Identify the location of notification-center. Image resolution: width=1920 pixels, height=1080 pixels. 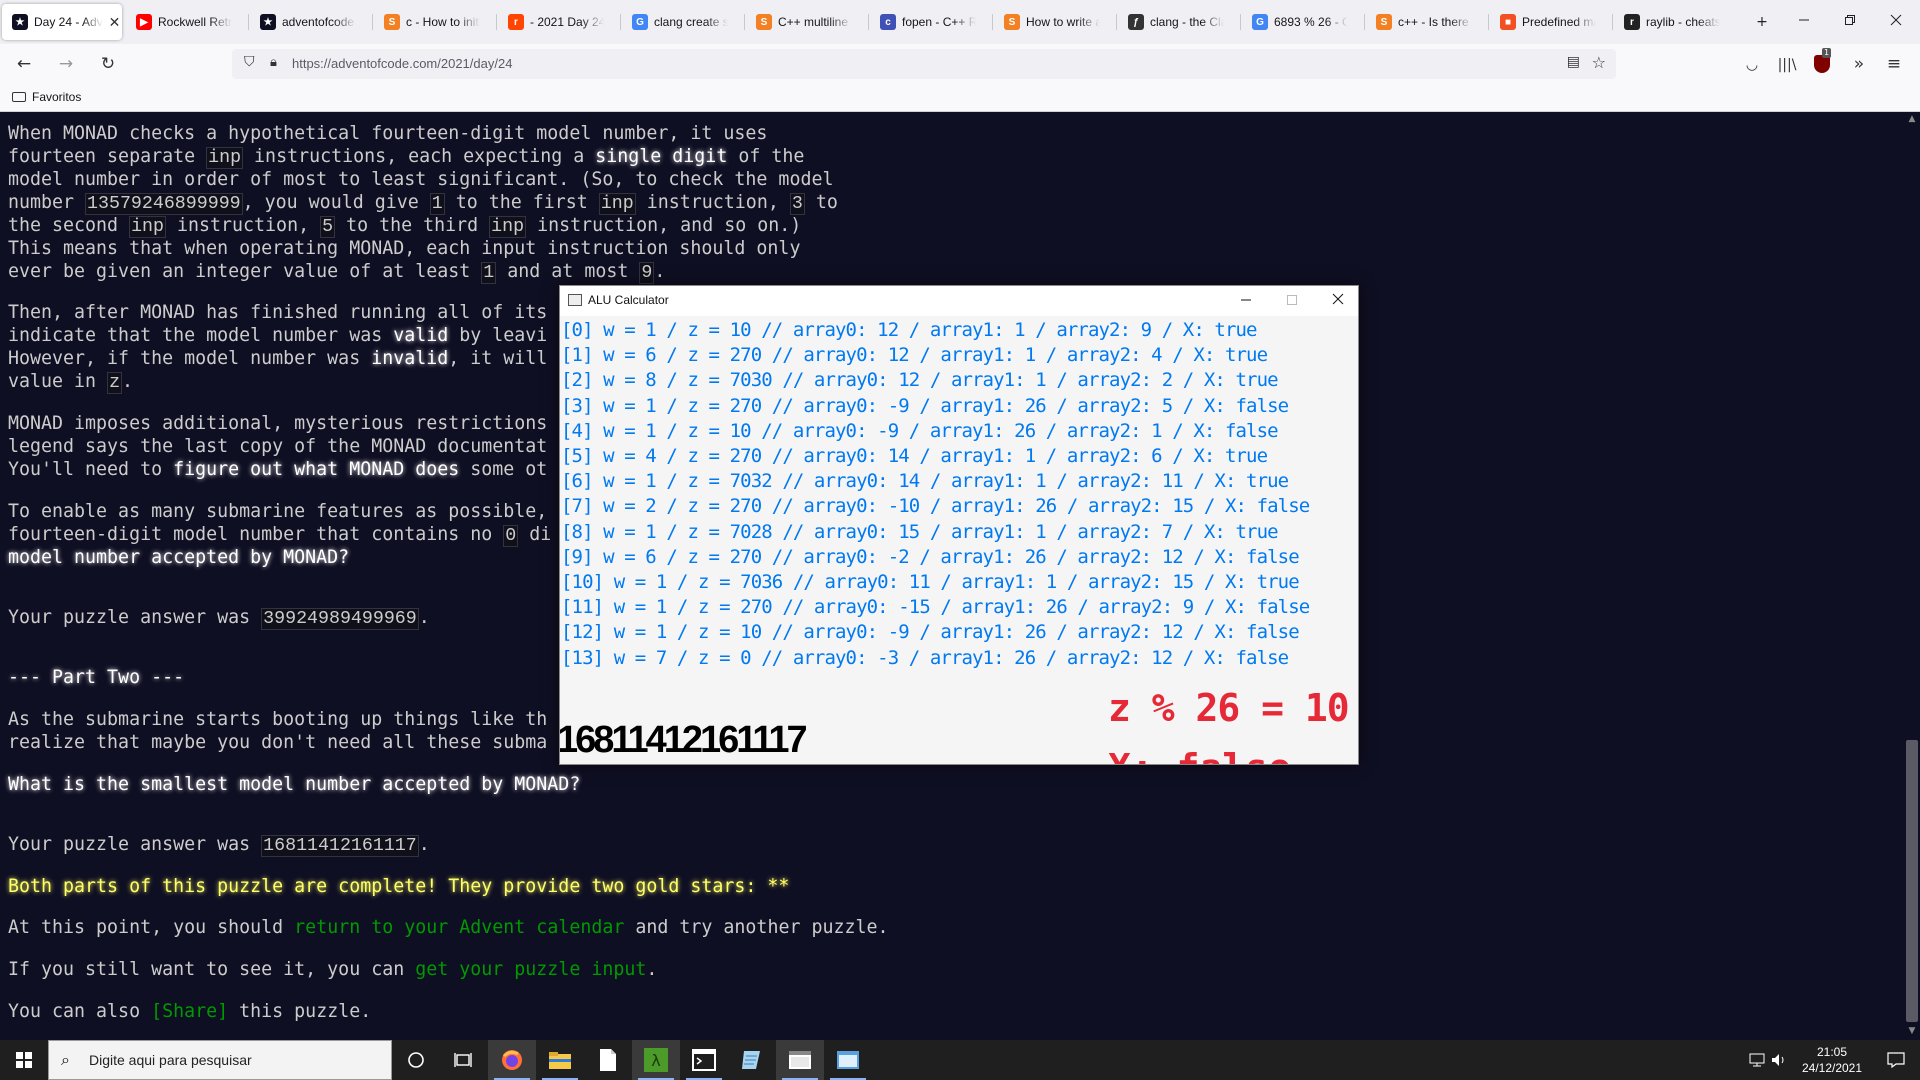
(1896, 1060).